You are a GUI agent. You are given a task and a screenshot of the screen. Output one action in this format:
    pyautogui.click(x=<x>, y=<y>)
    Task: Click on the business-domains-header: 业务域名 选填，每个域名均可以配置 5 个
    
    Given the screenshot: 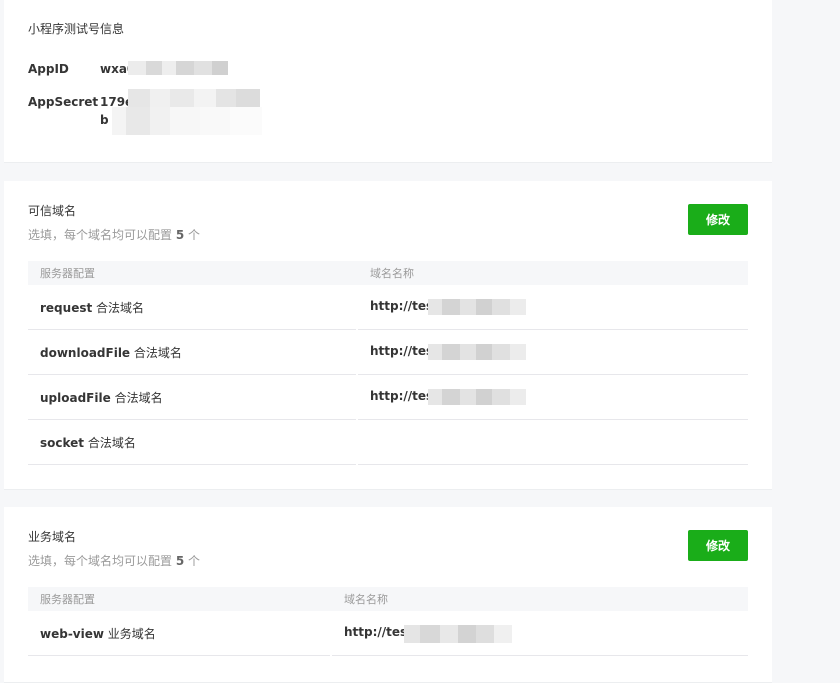 What is the action you would take?
    pyautogui.click(x=114, y=548)
    